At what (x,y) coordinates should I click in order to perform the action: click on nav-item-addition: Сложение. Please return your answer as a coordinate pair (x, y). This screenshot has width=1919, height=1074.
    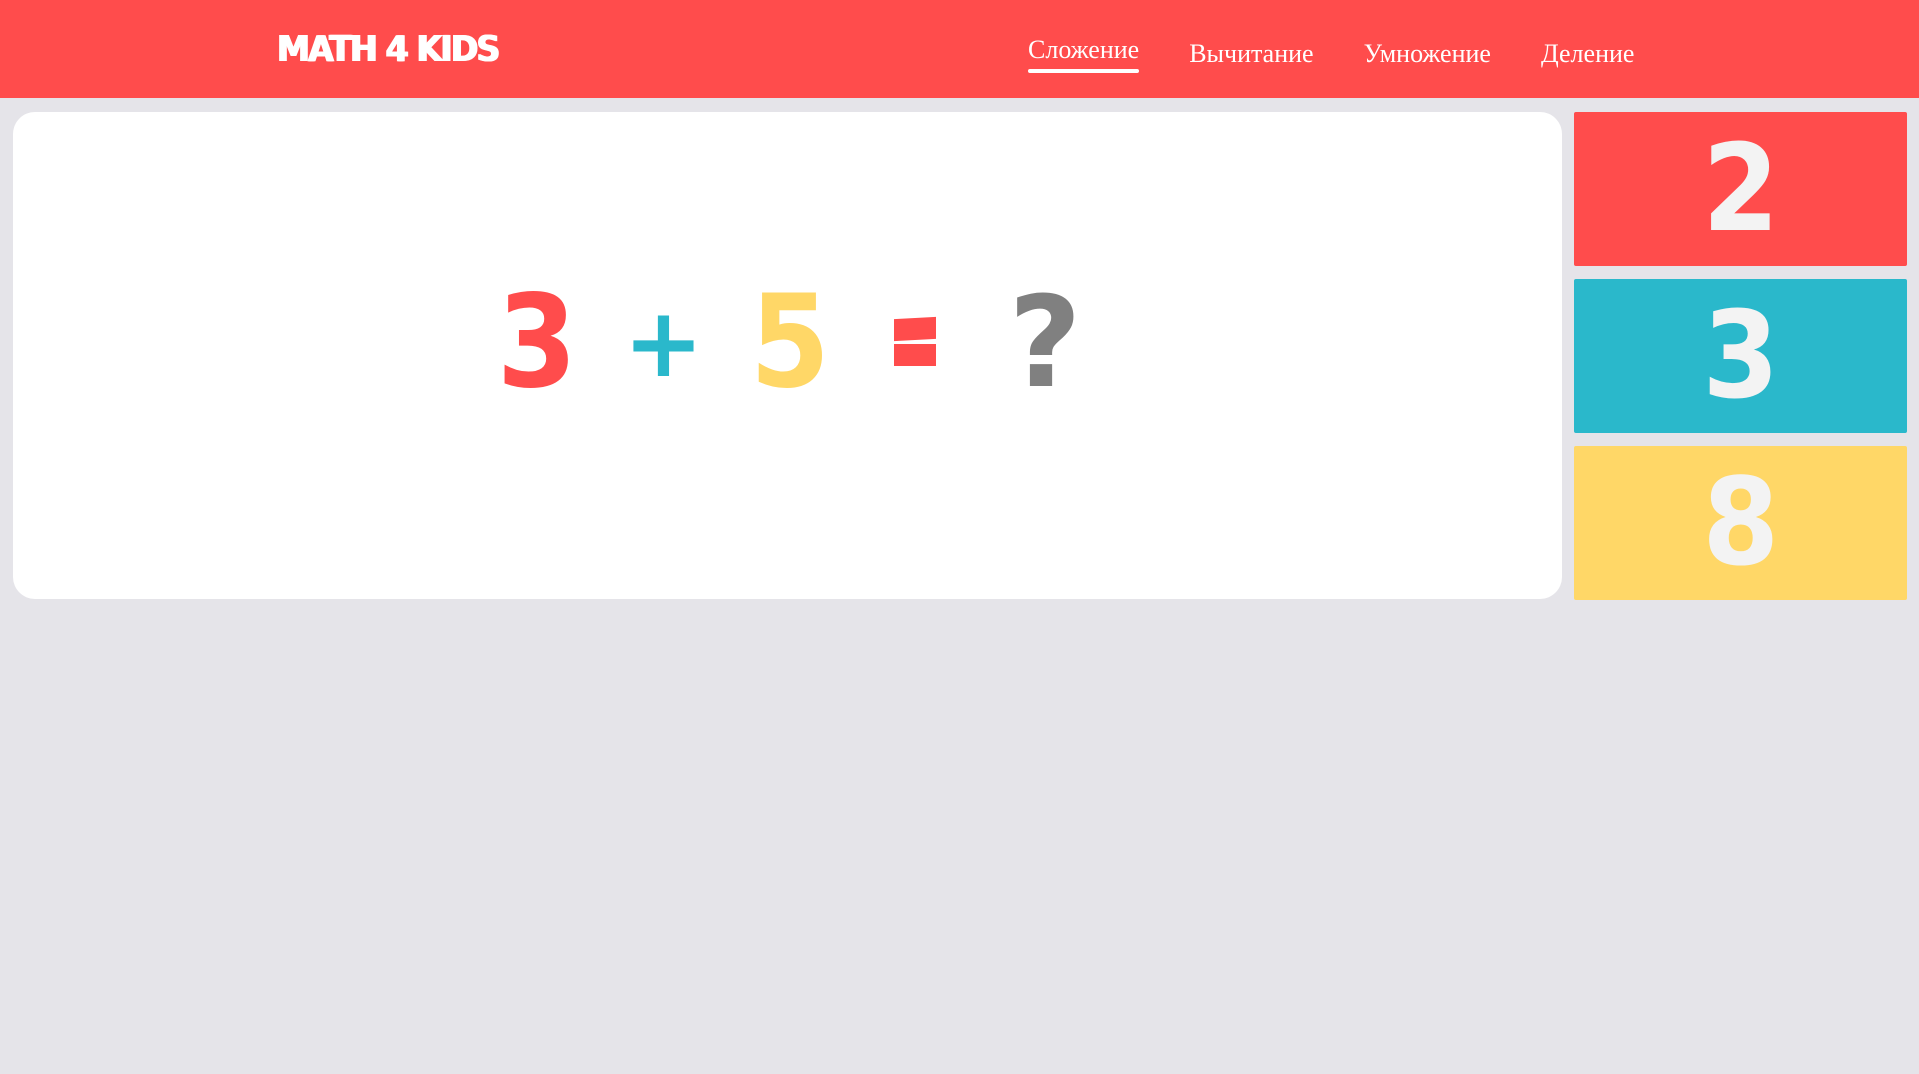
    Looking at the image, I should click on (1084, 51).